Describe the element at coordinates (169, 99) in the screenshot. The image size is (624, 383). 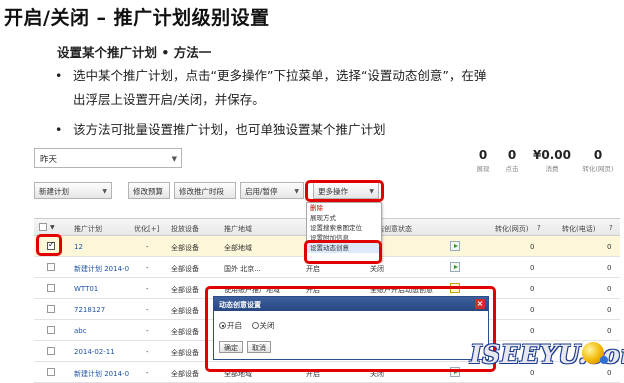
I see `bullet-1-continued: 出浮层上设置开启/关闭，并保存。` at that location.